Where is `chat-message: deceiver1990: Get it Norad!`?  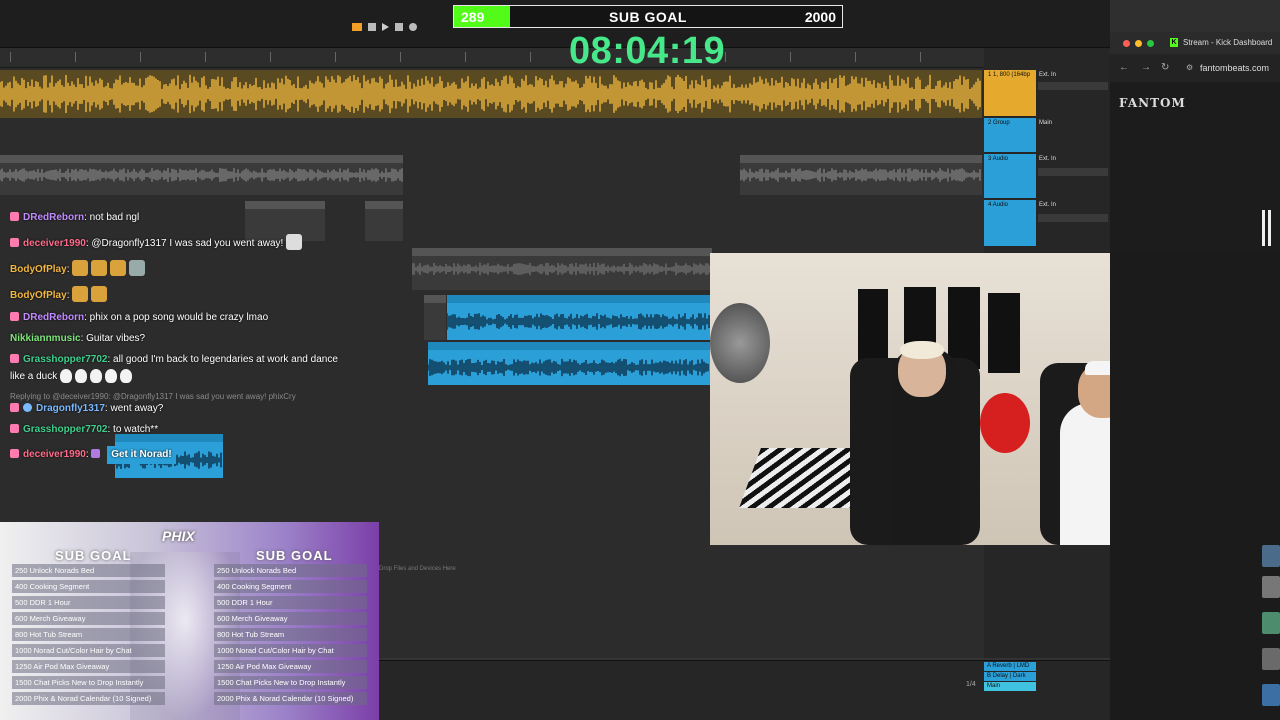 chat-message: deceiver1990: Get it Norad! is located at coordinates (93, 455).